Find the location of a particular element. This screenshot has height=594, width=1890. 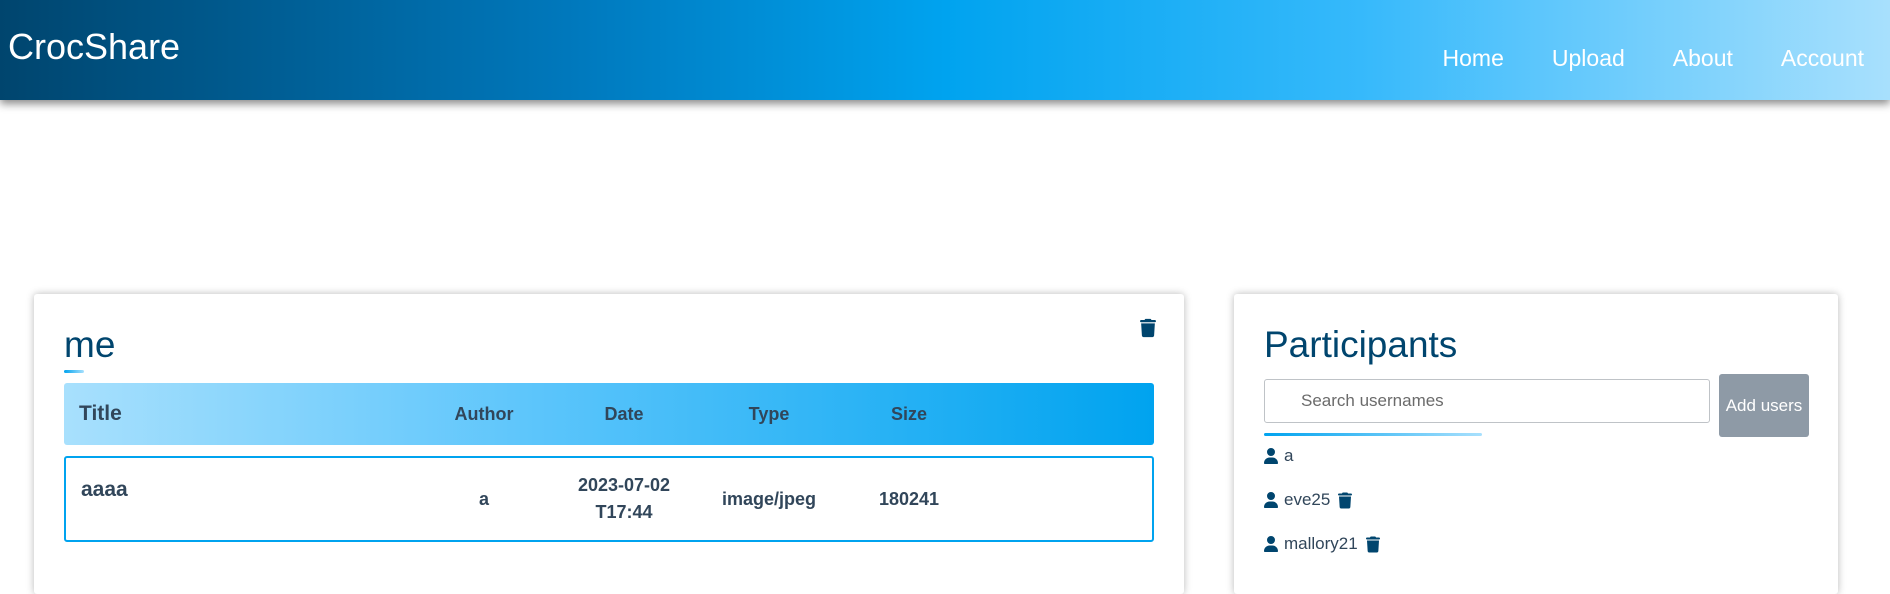

title-underline is located at coordinates (74, 371).